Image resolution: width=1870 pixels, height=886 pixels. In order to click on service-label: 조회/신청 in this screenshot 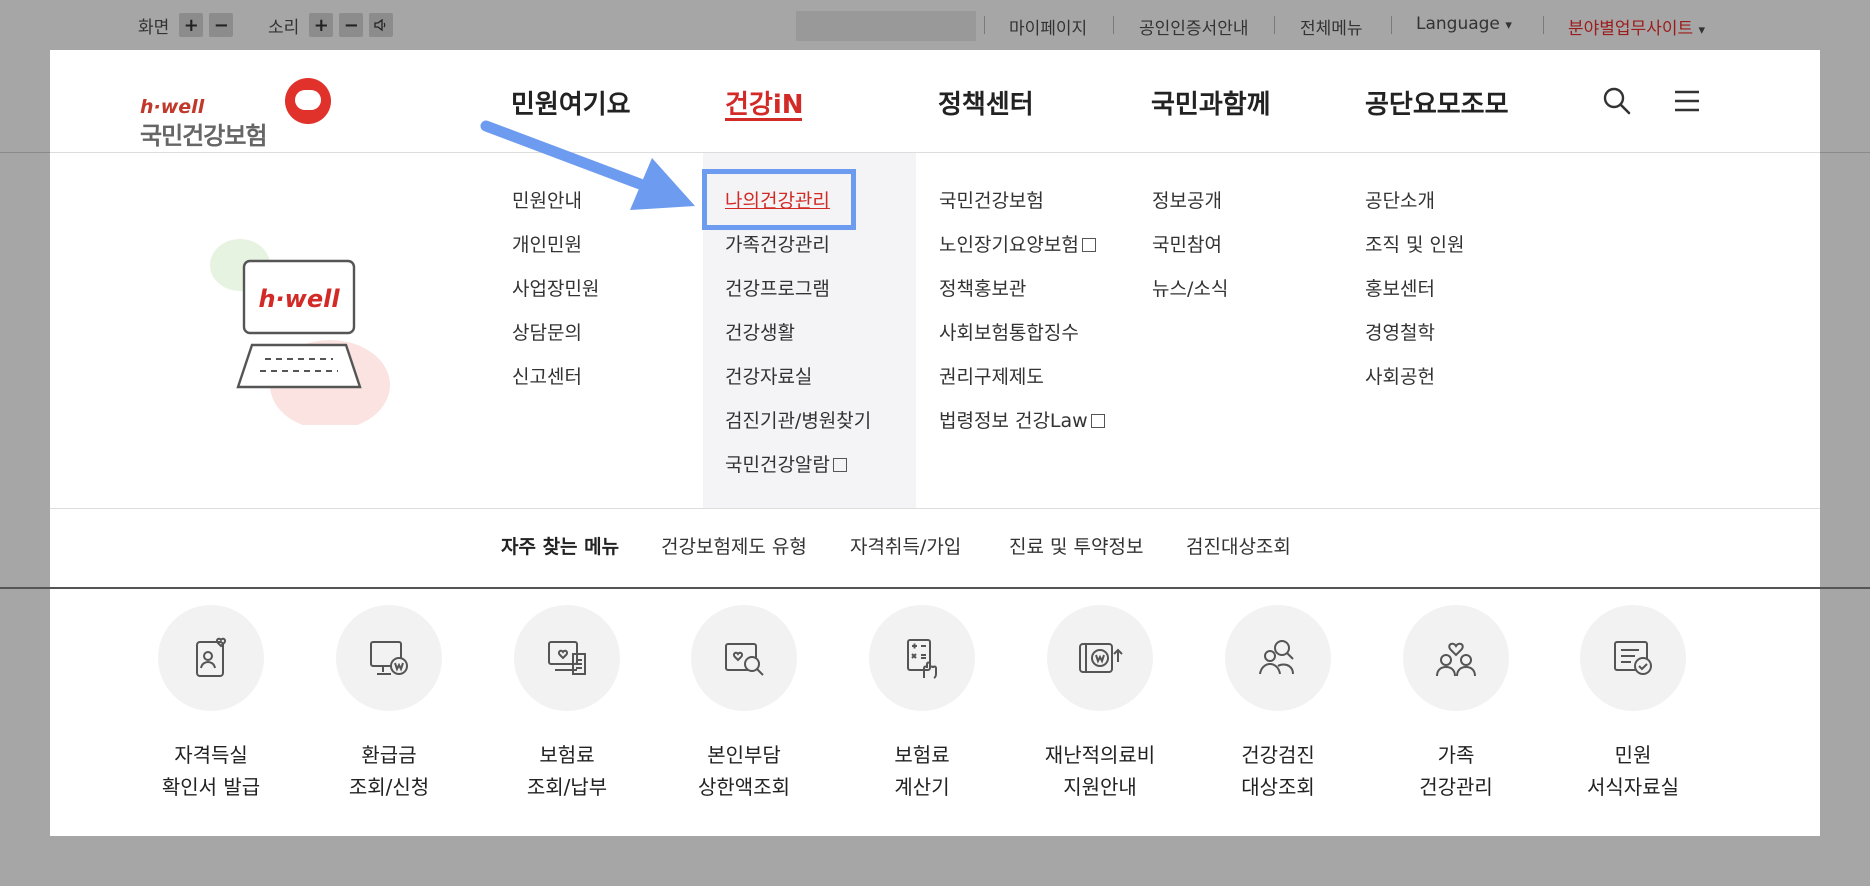, I will do `click(389, 787)`.